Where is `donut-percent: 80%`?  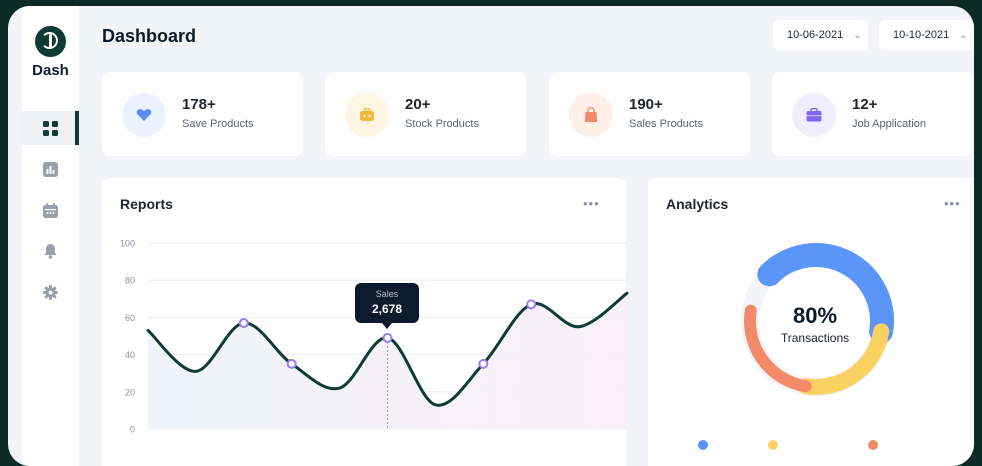
donut-percent: 80% is located at coordinates (815, 315).